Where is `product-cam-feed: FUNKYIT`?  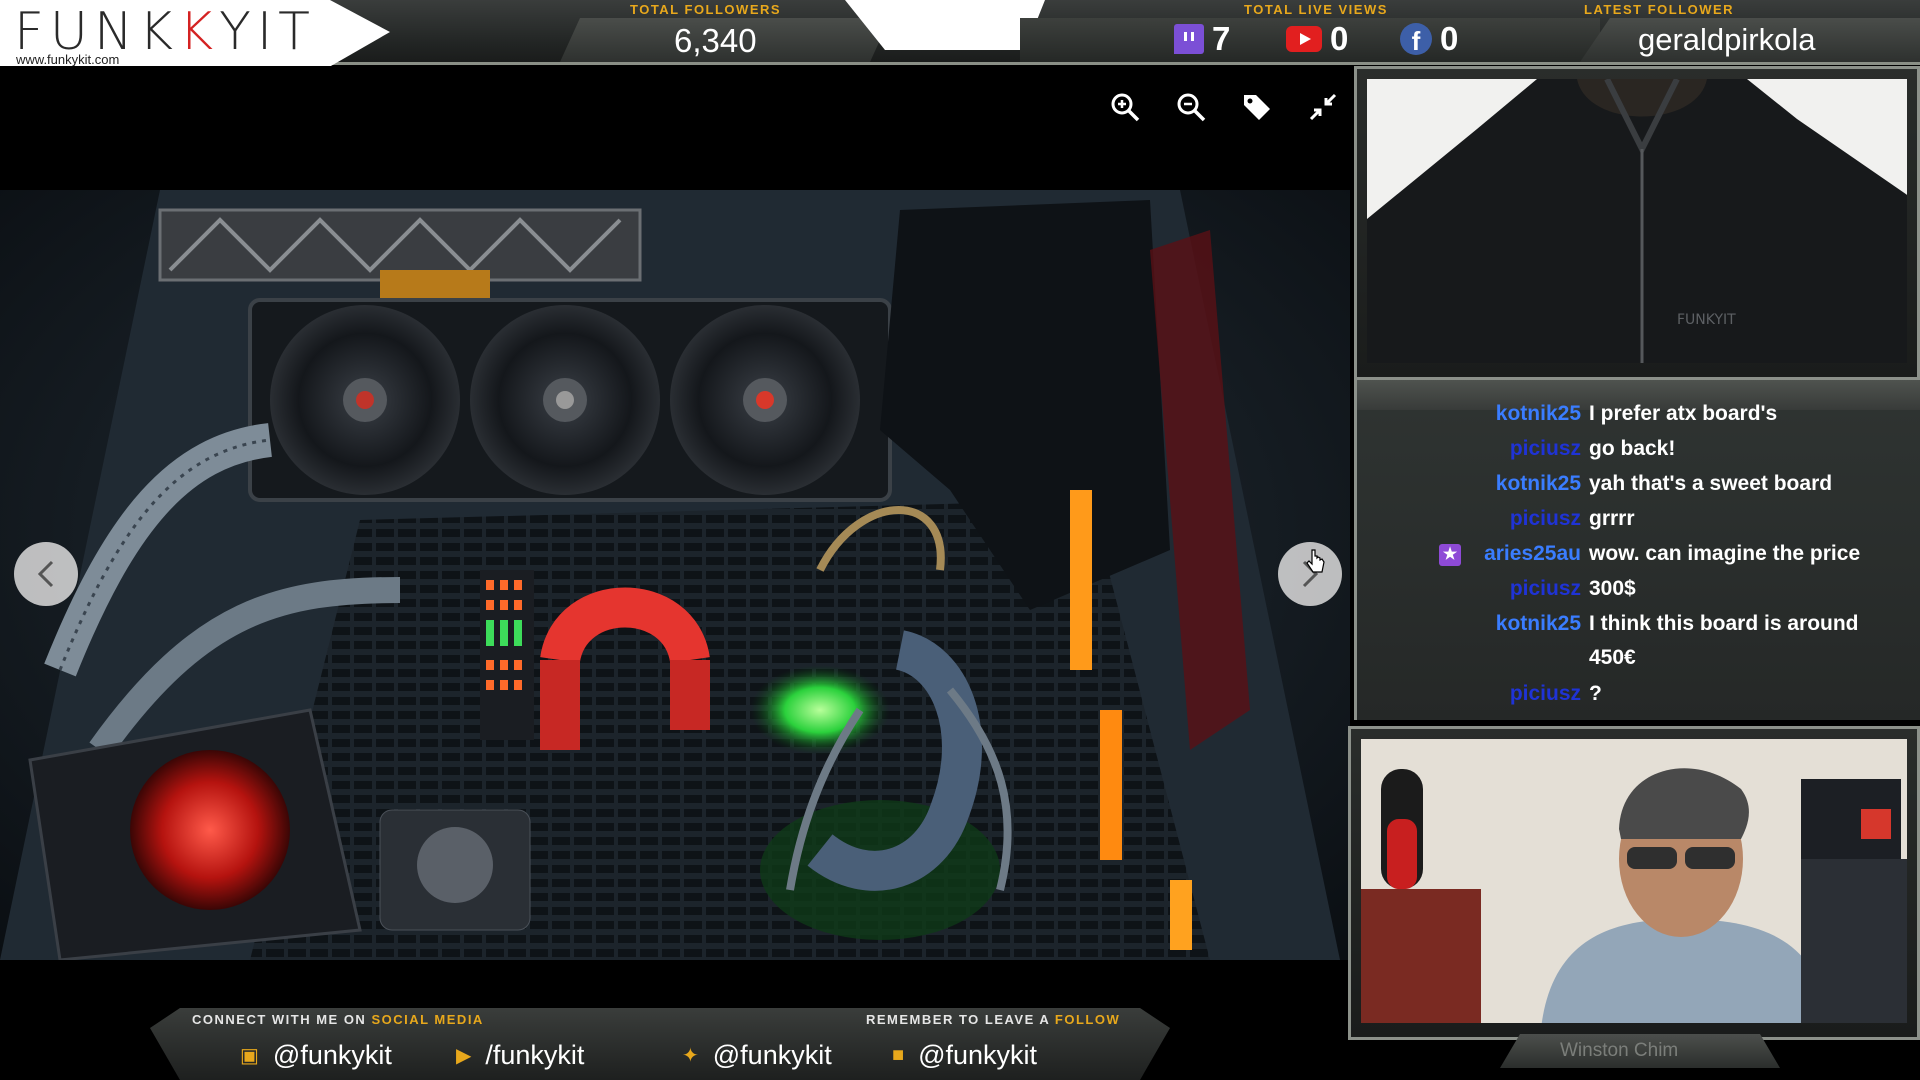 product-cam-feed: FUNKYIT is located at coordinates (1637, 221).